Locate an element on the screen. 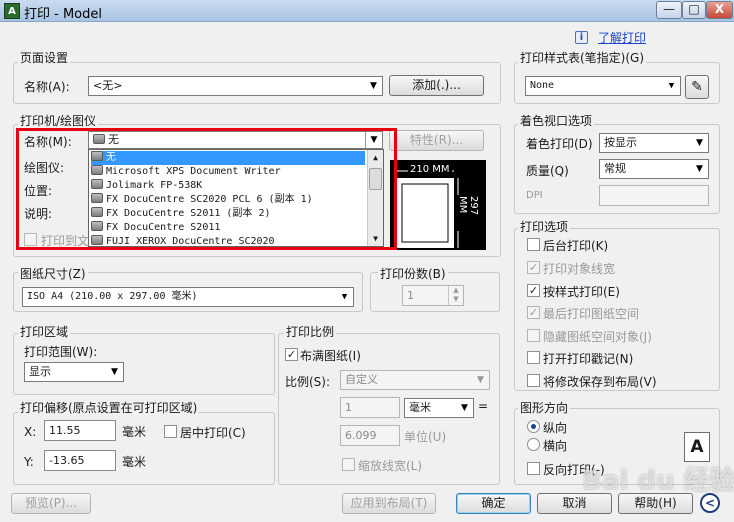 This screenshot has height=522, width=734. paper-preview: 210 MM 297 MM is located at coordinates (438, 205).